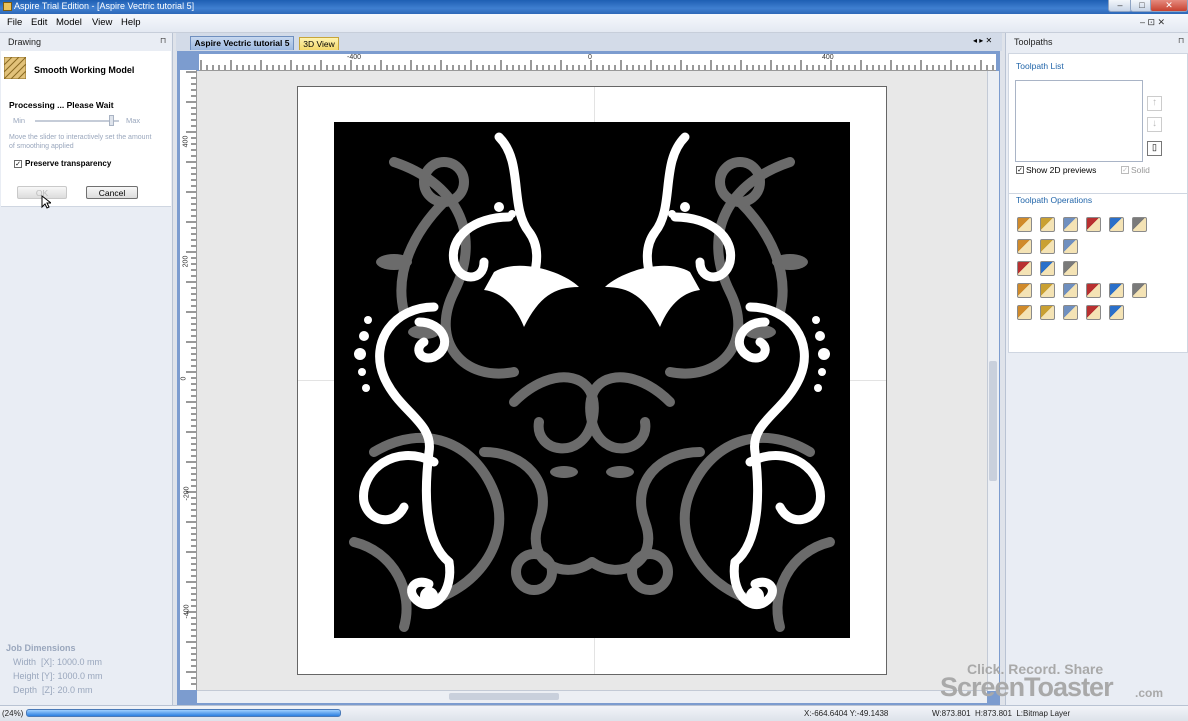 Image resolution: width=1188 pixels, height=721 pixels. Describe the element at coordinates (77, 121) in the screenshot. I see `smoothing-slider-track` at that location.